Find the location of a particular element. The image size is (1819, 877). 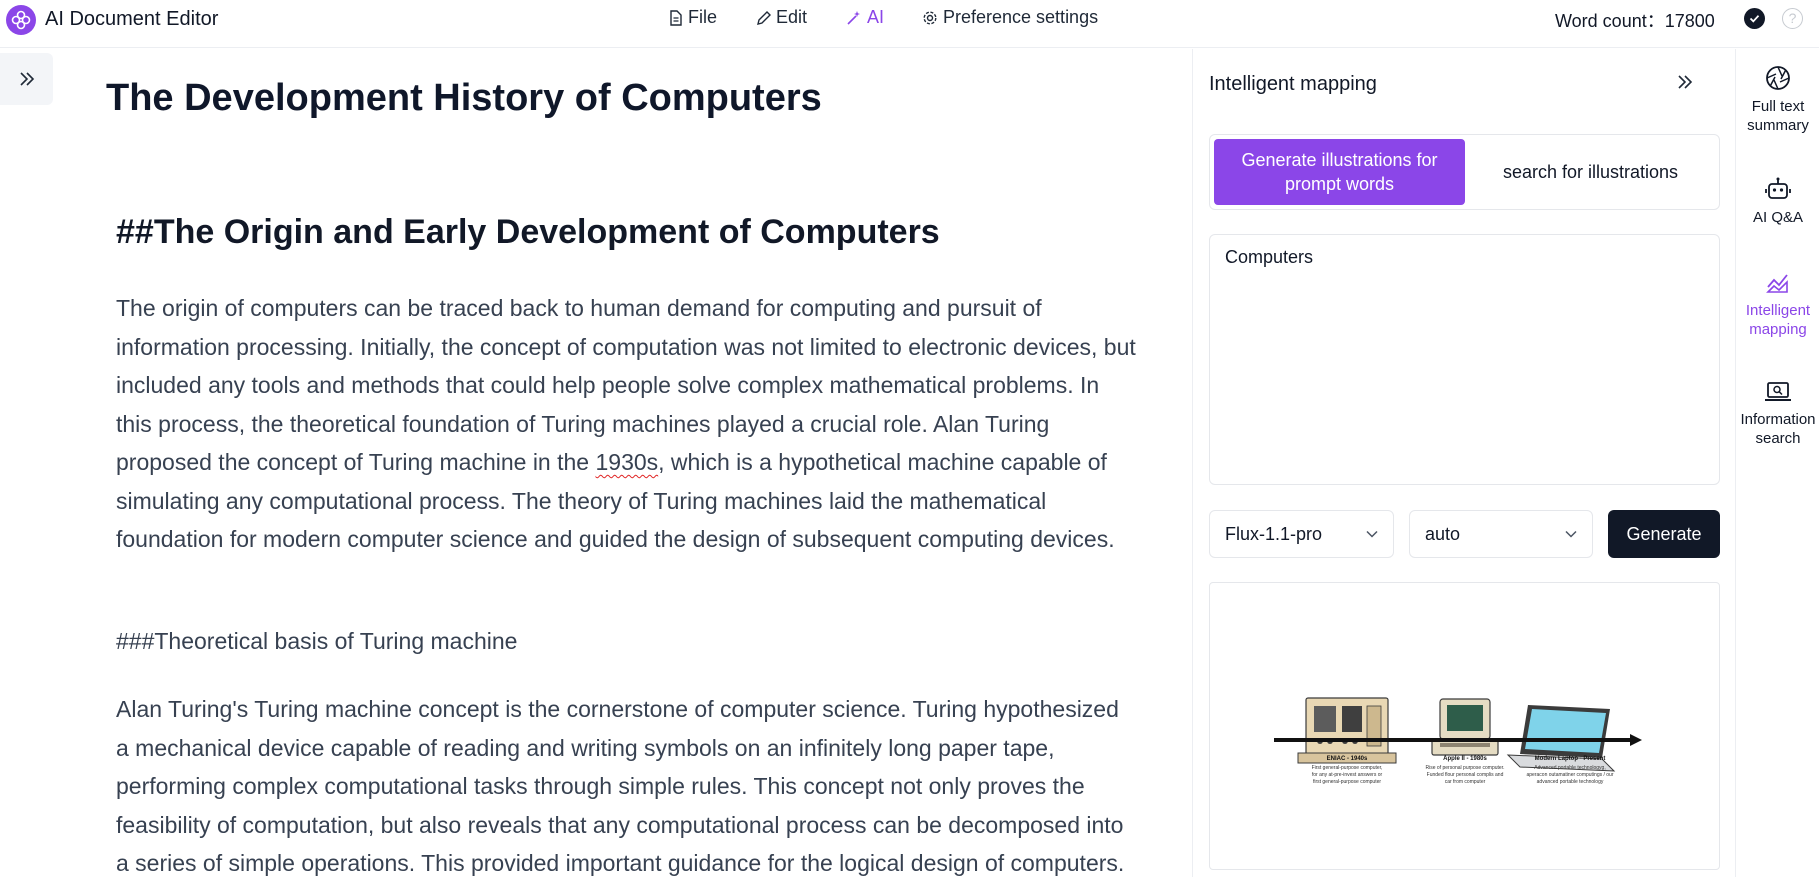

illustration-caption: aperacon outamatiner computings / our is located at coordinates (1570, 775).